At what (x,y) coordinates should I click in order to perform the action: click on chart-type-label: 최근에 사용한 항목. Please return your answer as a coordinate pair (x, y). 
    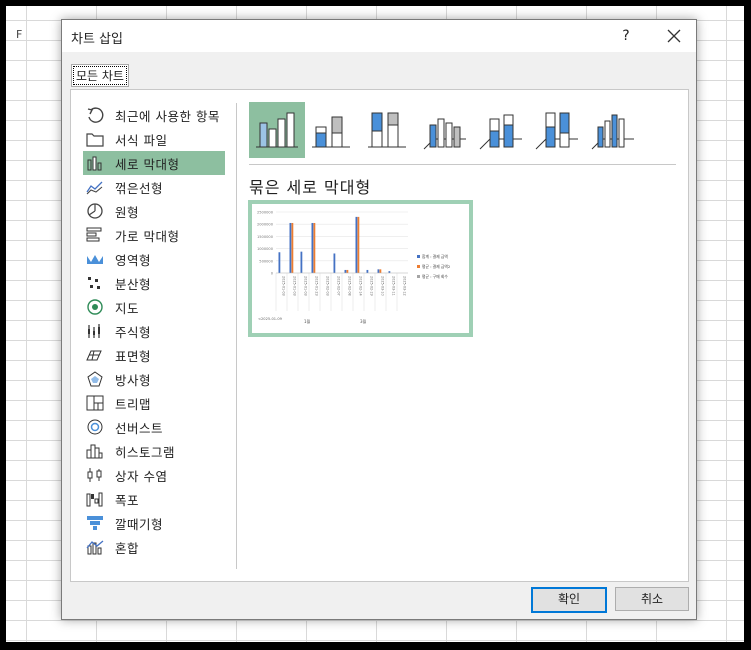
    Looking at the image, I should click on (167, 116).